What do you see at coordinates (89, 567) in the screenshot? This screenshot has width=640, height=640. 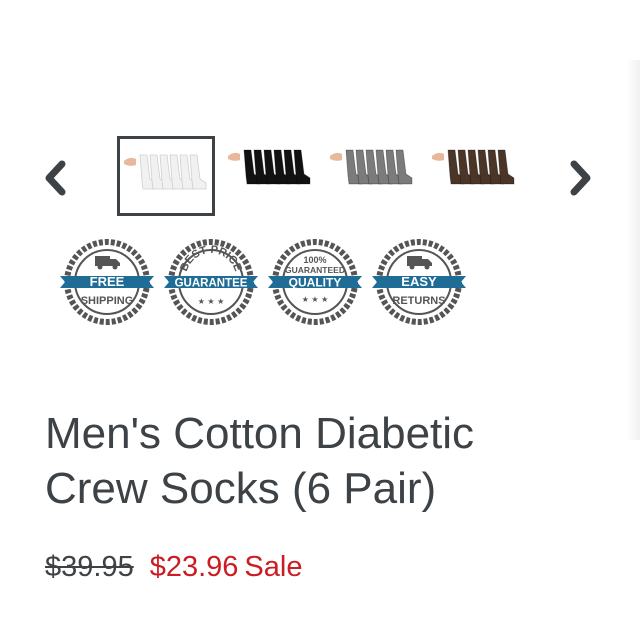 I see `original-price: $39.95` at bounding box center [89, 567].